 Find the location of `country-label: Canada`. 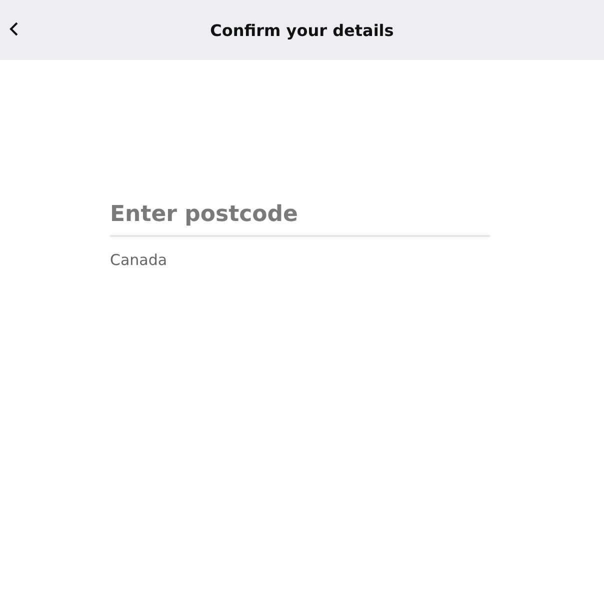

country-label: Canada is located at coordinates (139, 260).